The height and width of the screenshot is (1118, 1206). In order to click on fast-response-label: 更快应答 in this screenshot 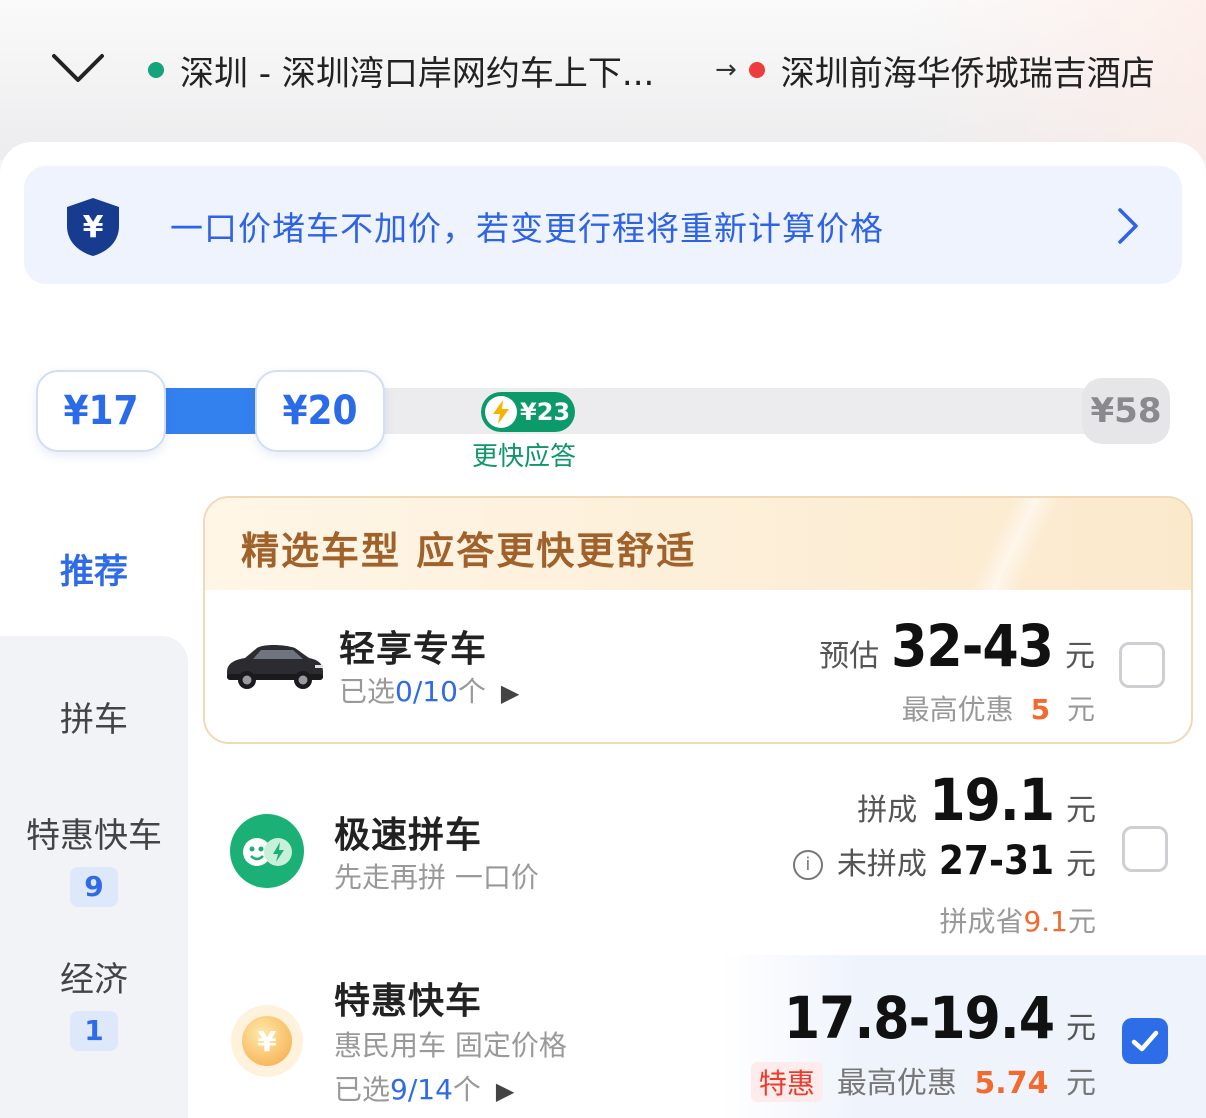, I will do `click(524, 457)`.